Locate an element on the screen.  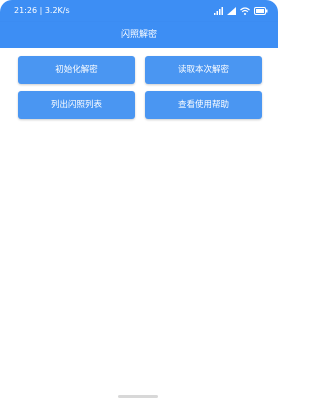
status-icons is located at coordinates (241, 11).